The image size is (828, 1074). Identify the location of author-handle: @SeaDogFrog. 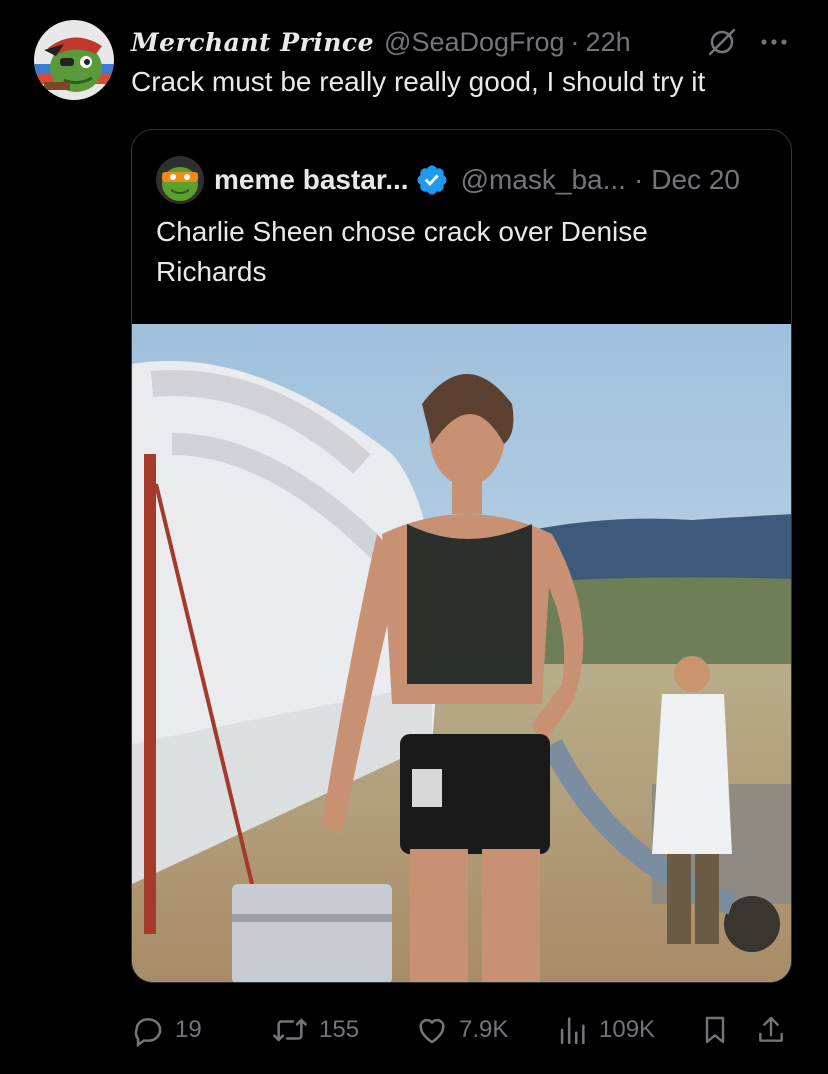
(474, 42).